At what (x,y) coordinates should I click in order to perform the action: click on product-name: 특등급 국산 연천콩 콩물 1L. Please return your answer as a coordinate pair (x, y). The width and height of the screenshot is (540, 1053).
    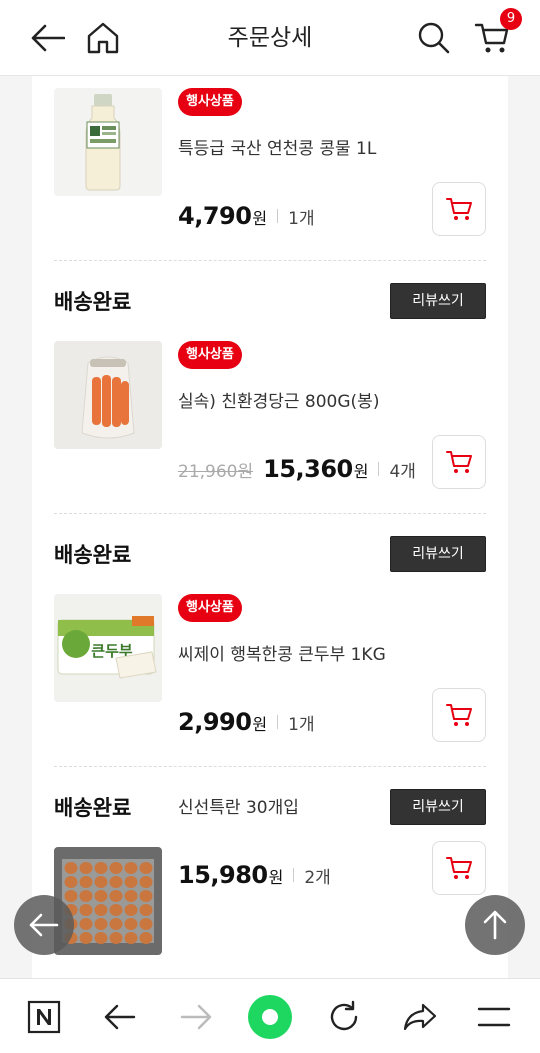
    Looking at the image, I should click on (277, 146).